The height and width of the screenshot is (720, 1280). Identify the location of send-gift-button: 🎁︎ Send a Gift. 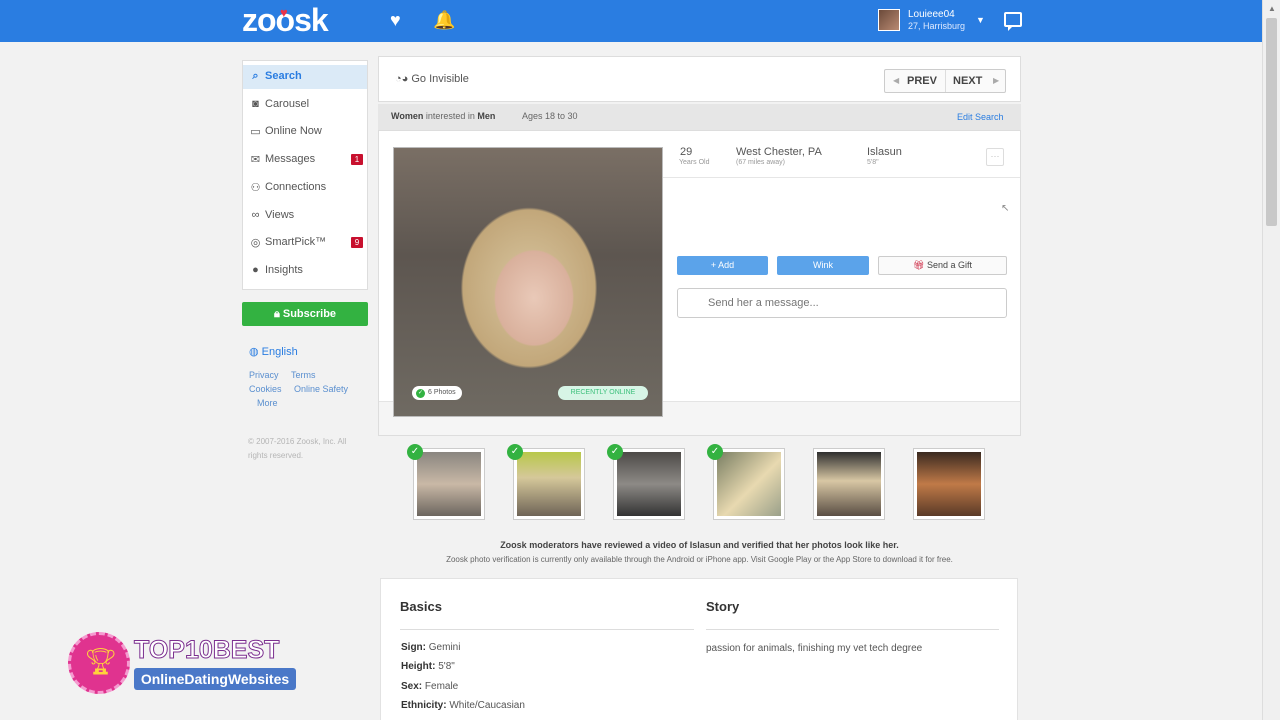
(942, 265).